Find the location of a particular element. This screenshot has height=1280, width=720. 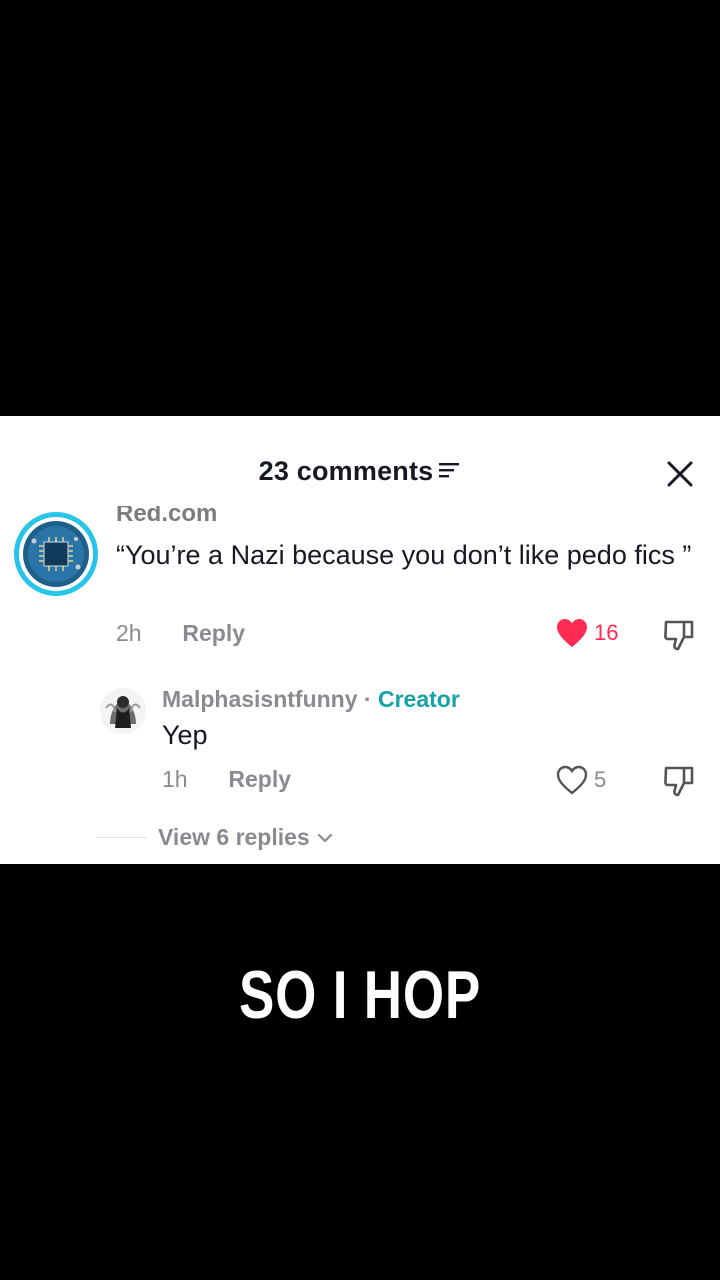

heart-outline-icon is located at coordinates (572, 780).